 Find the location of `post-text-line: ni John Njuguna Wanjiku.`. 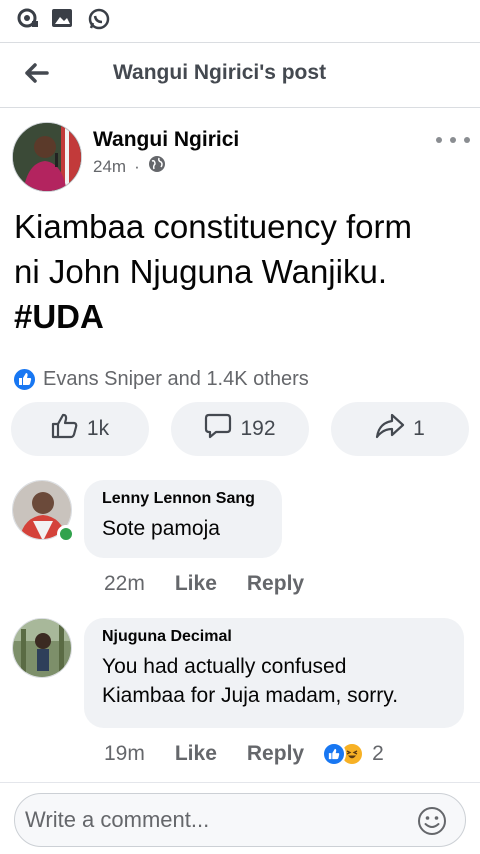

post-text-line: ni John Njuguna Wanjiku. is located at coordinates (200, 271).